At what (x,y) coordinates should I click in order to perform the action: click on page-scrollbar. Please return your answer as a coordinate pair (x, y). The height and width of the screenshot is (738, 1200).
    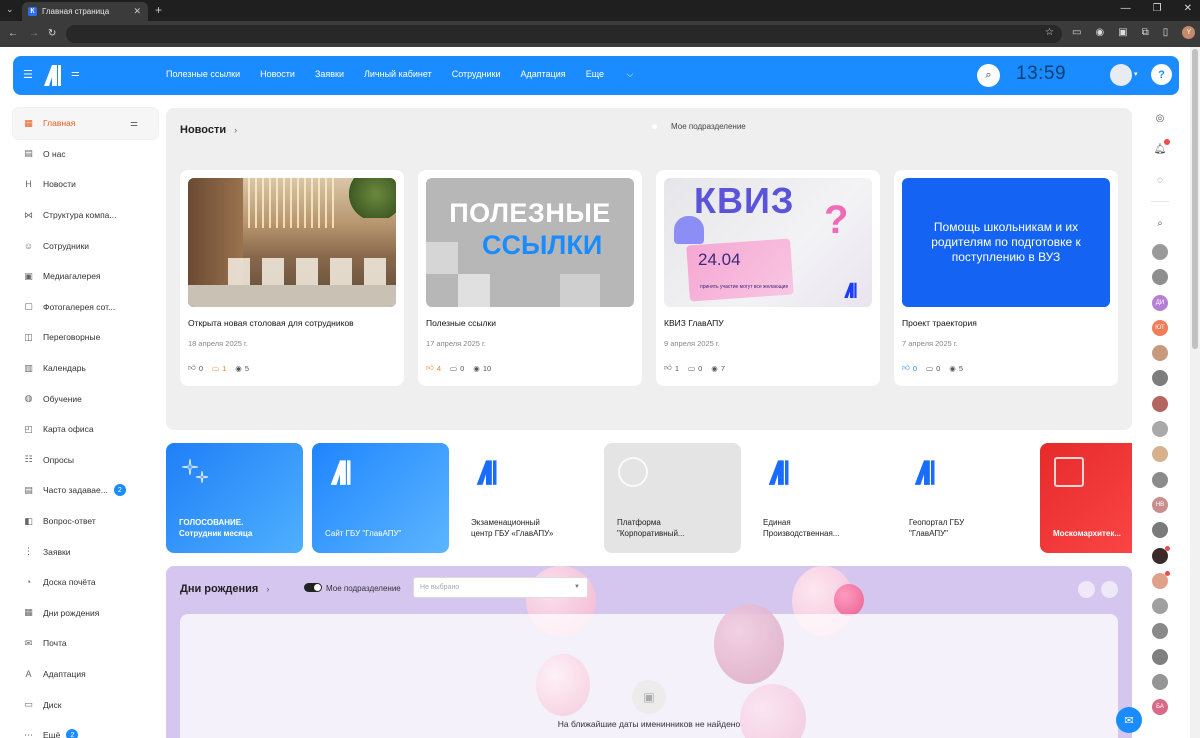
    Looking at the image, I should click on (1195, 392).